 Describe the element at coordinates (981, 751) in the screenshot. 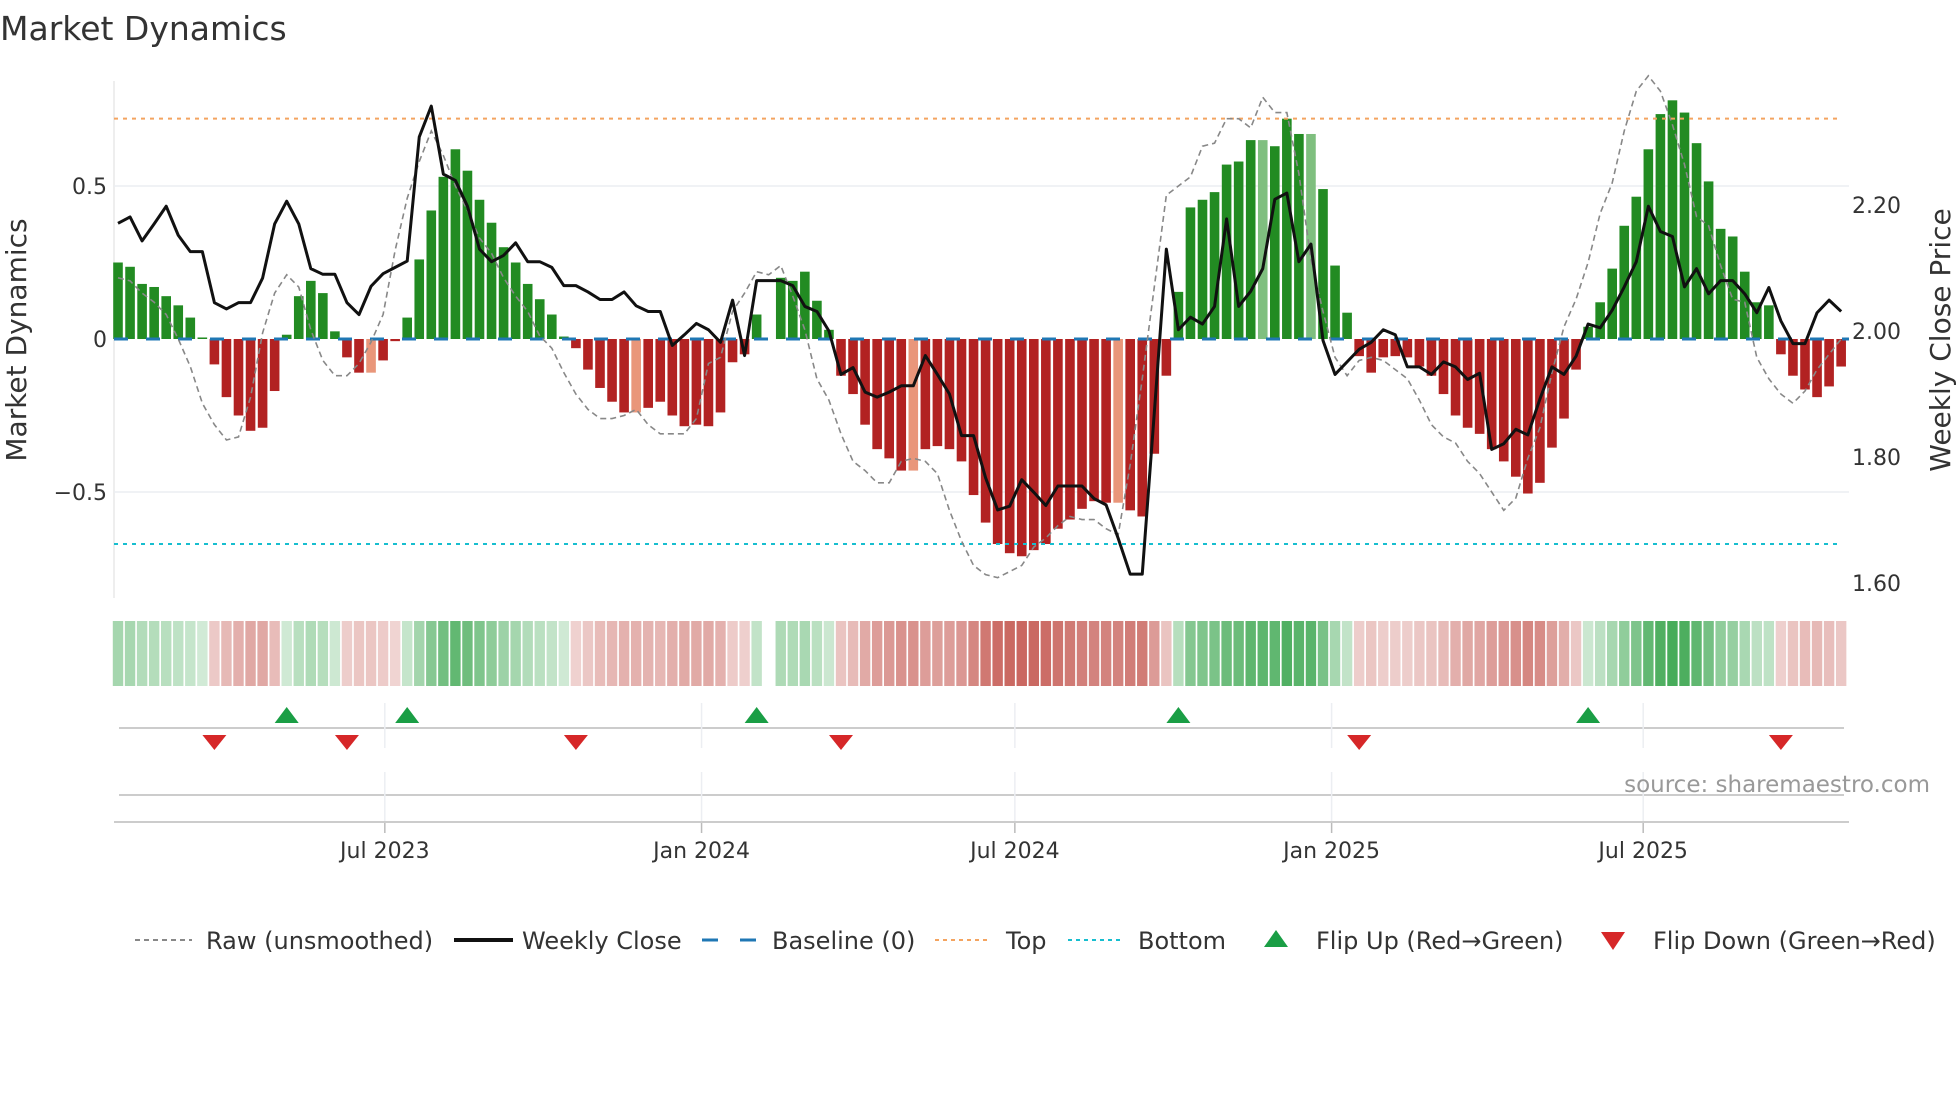

I see `flip-markers-panel` at that location.